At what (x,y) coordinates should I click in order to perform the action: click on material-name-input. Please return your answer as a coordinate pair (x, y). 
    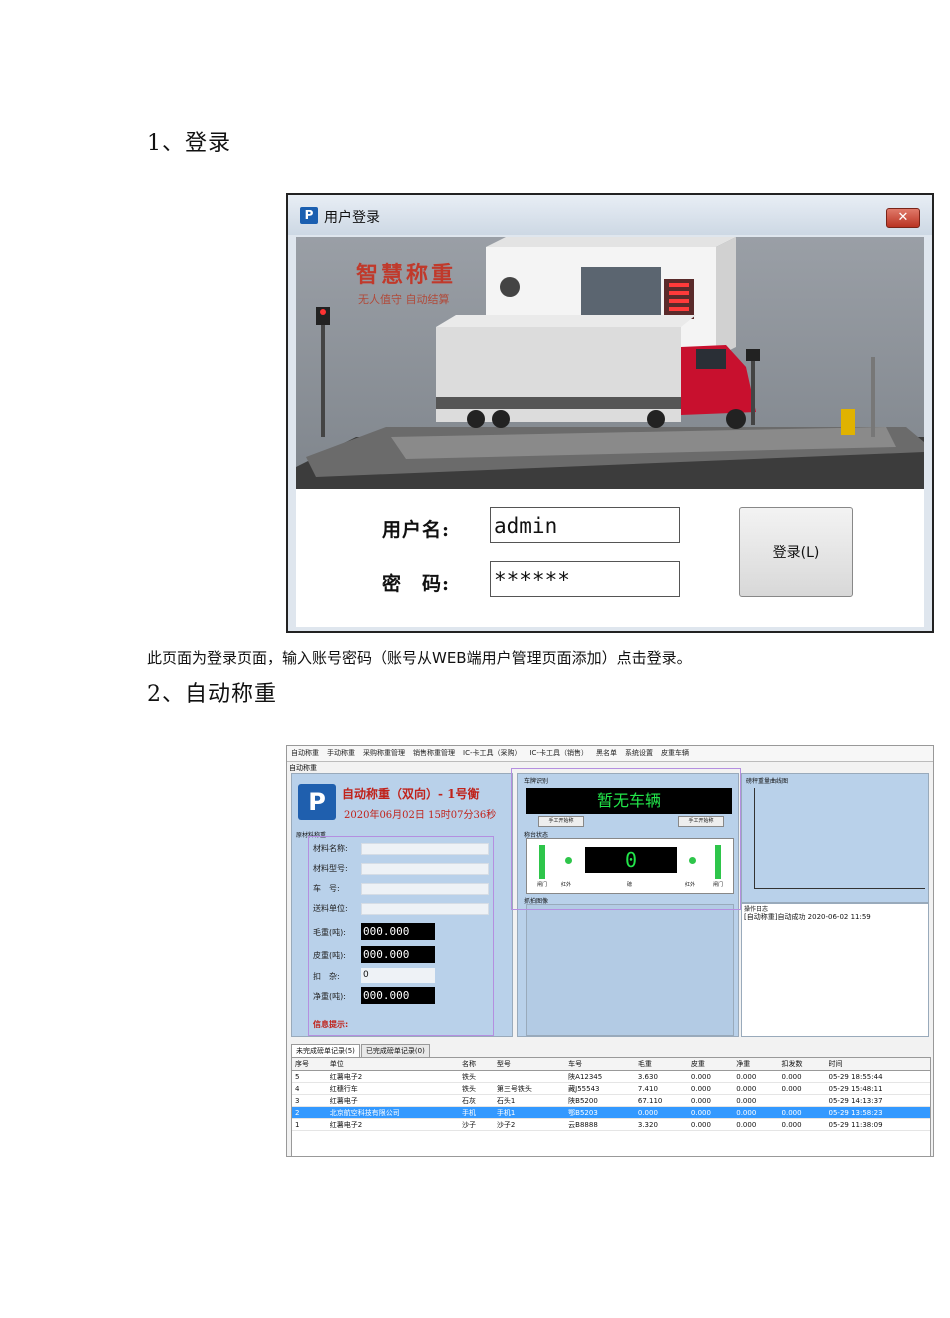
    Looking at the image, I should click on (425, 849).